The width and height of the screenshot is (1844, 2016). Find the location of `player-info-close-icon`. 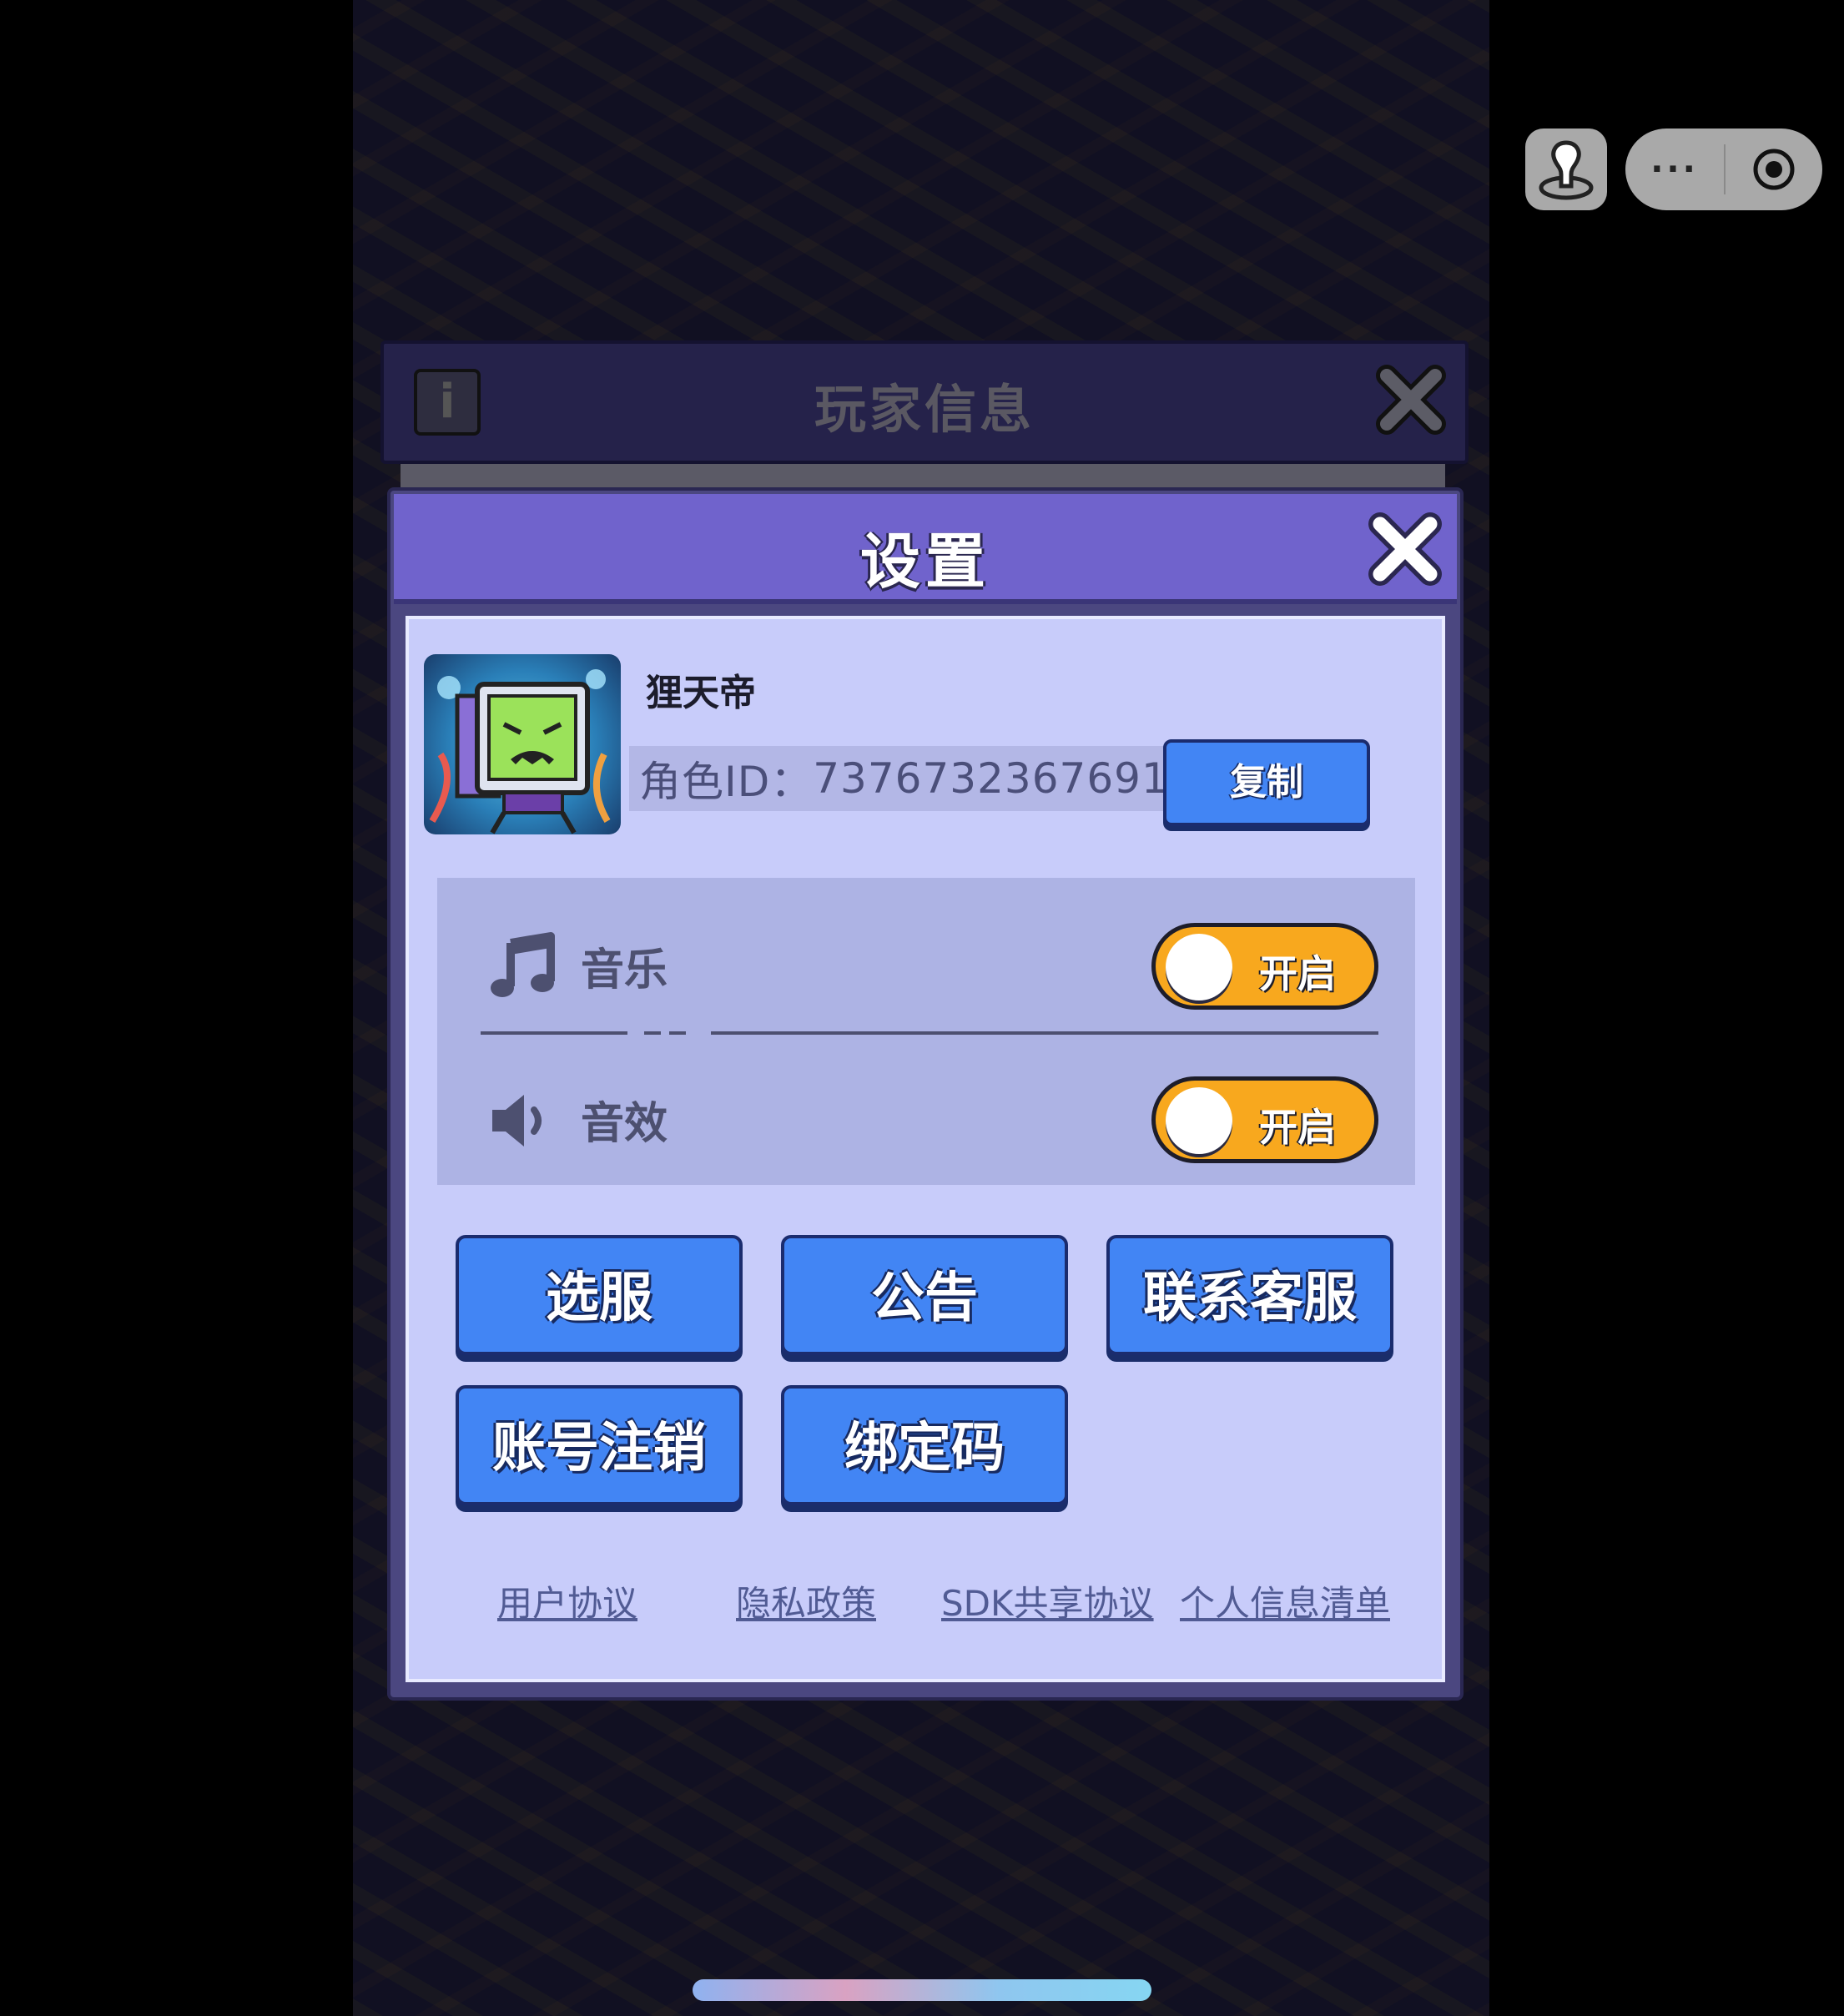

player-info-close-icon is located at coordinates (1411, 401).